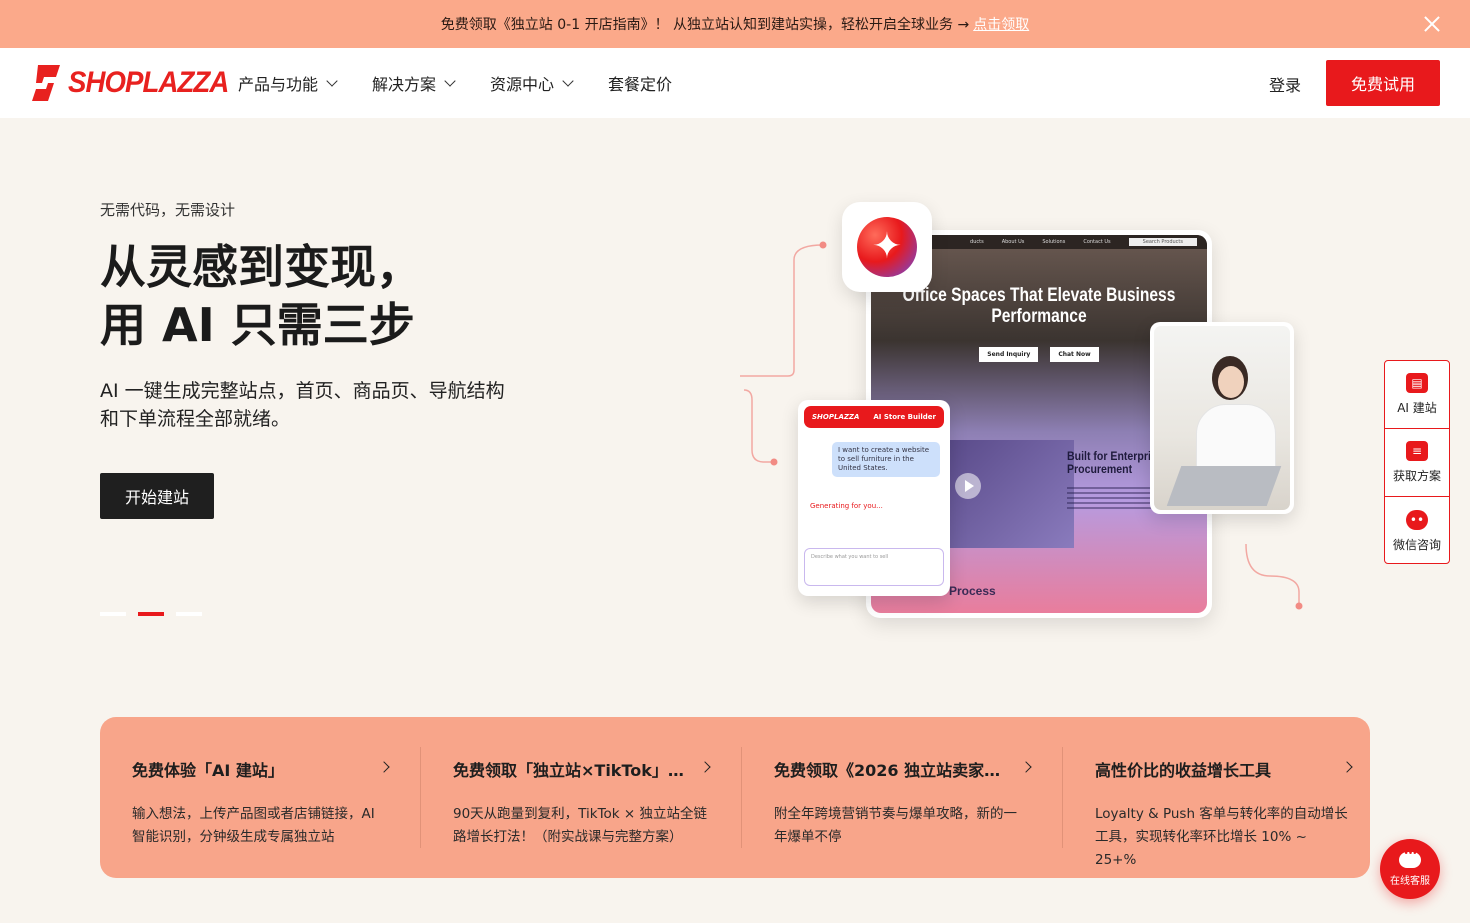 The width and height of the screenshot is (1470, 923). What do you see at coordinates (151, 614) in the screenshot?
I see `carousel-dot-active` at bounding box center [151, 614].